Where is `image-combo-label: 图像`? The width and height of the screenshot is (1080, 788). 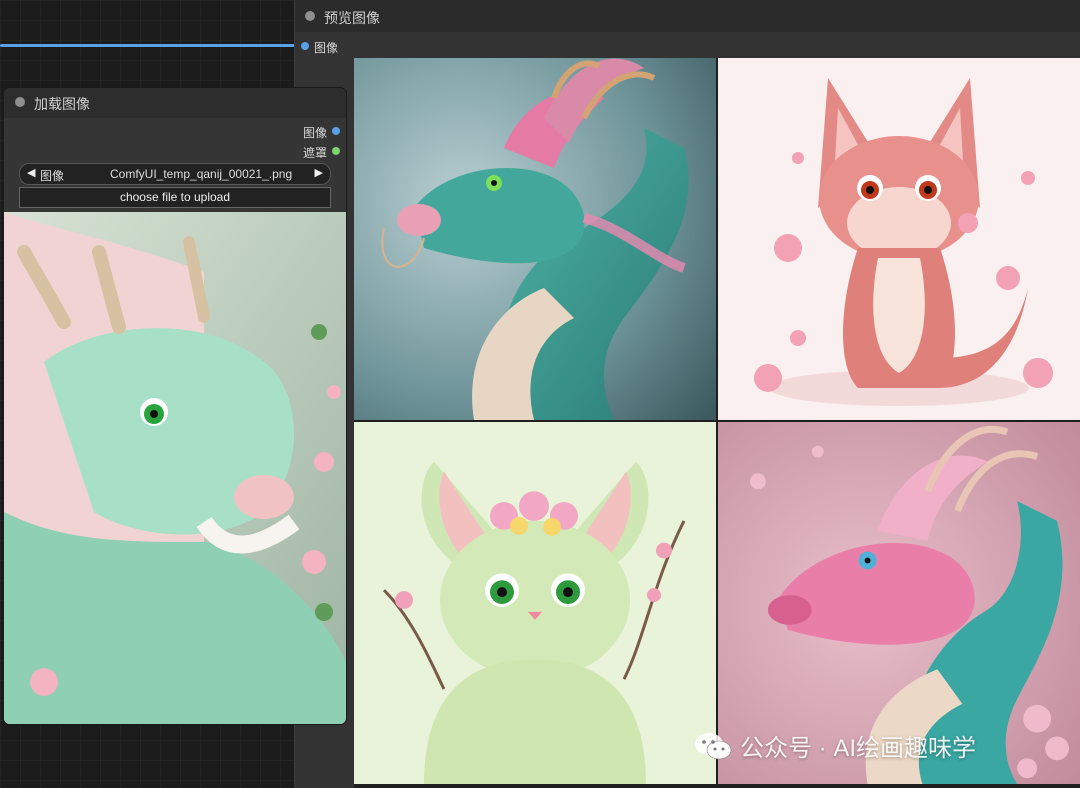
image-combo-label: 图像 is located at coordinates (52, 176).